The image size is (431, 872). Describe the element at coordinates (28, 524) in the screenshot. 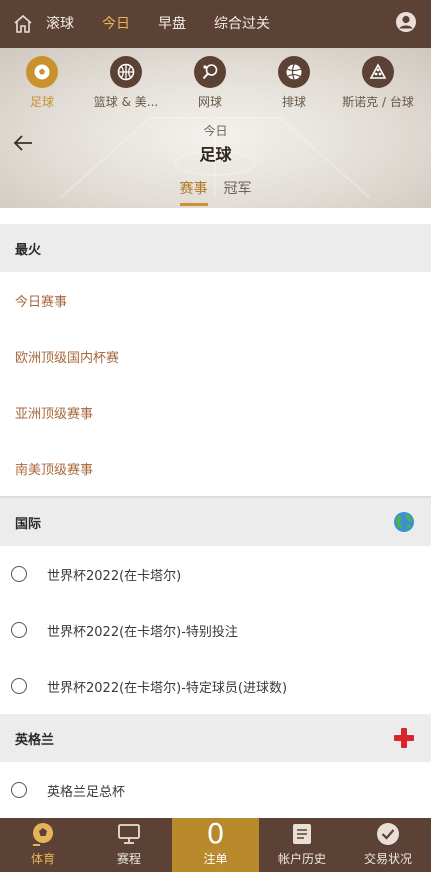

I see `section-title: 国际` at that location.